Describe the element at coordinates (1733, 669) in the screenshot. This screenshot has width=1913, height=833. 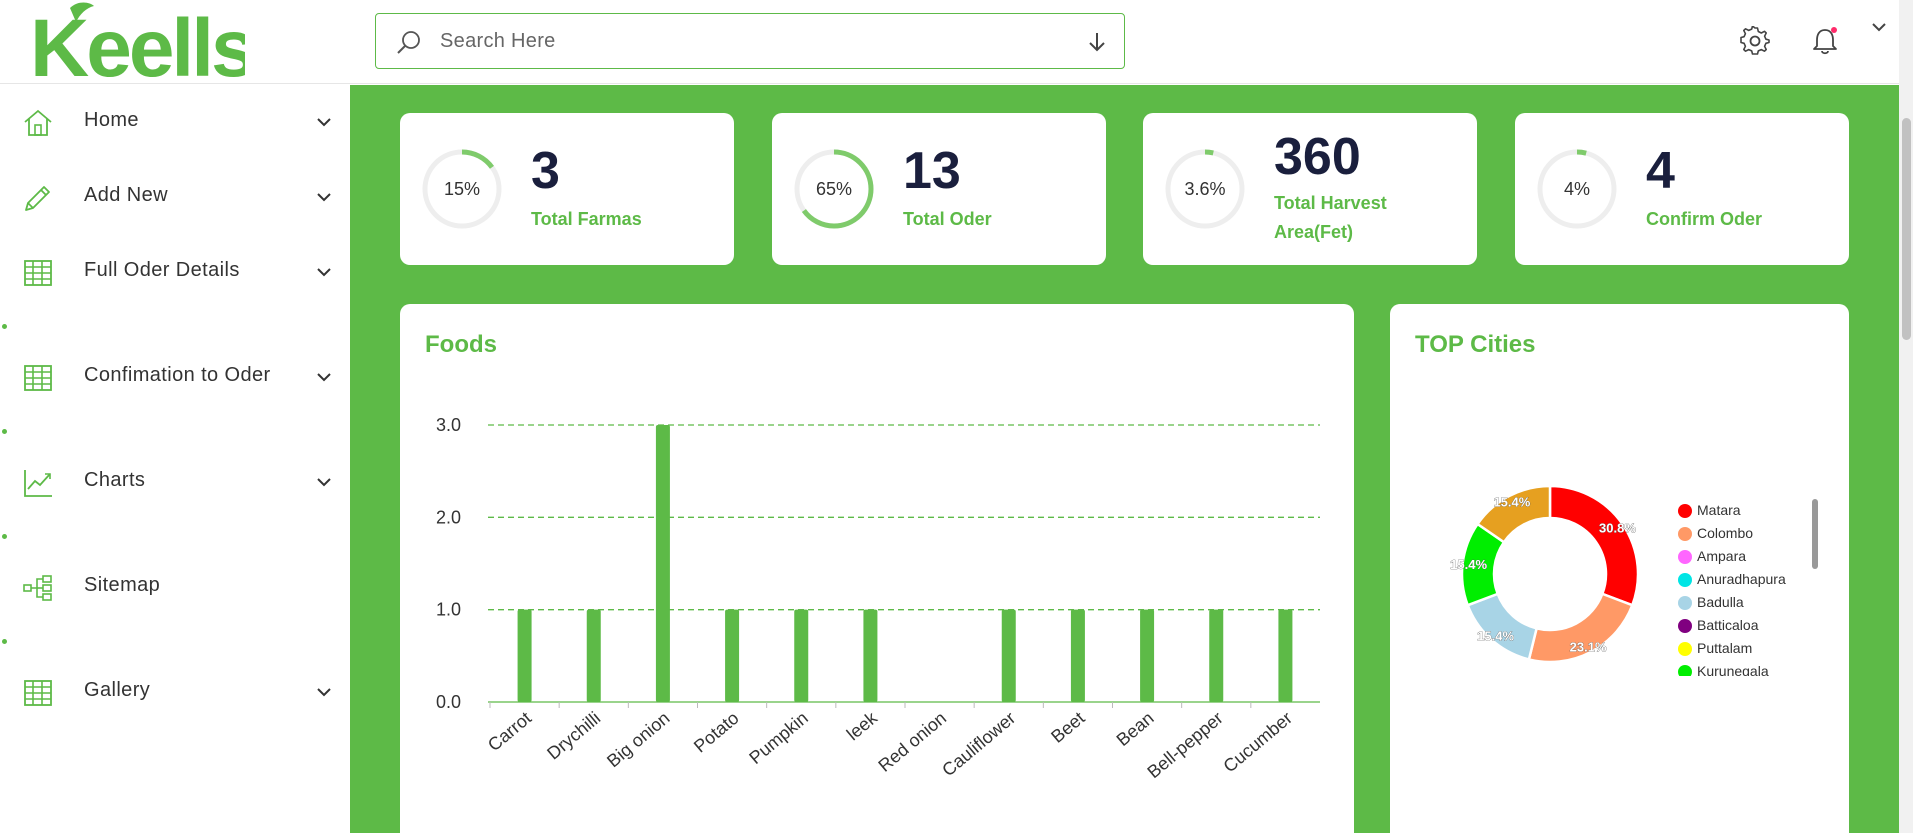
I see `legend-label: Kurunegala` at that location.